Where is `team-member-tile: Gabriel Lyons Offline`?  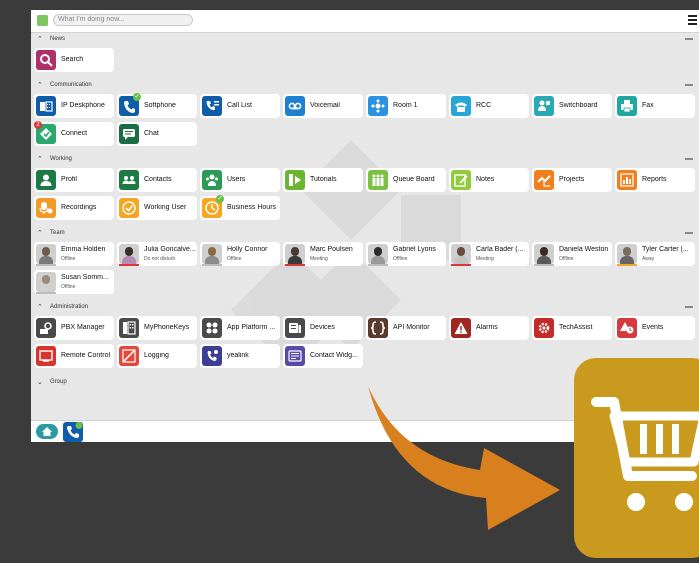 team-member-tile: Gabriel Lyons Offline is located at coordinates (406, 254).